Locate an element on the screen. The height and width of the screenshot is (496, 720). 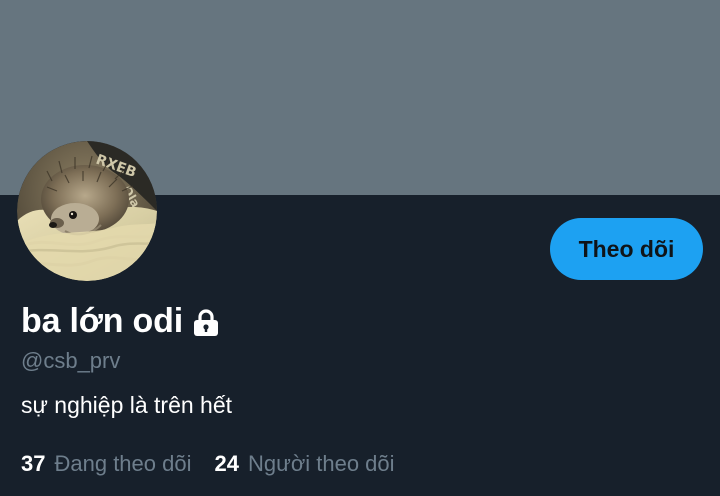
followers-stat: 24 Người theo dõi is located at coordinates (304, 464).